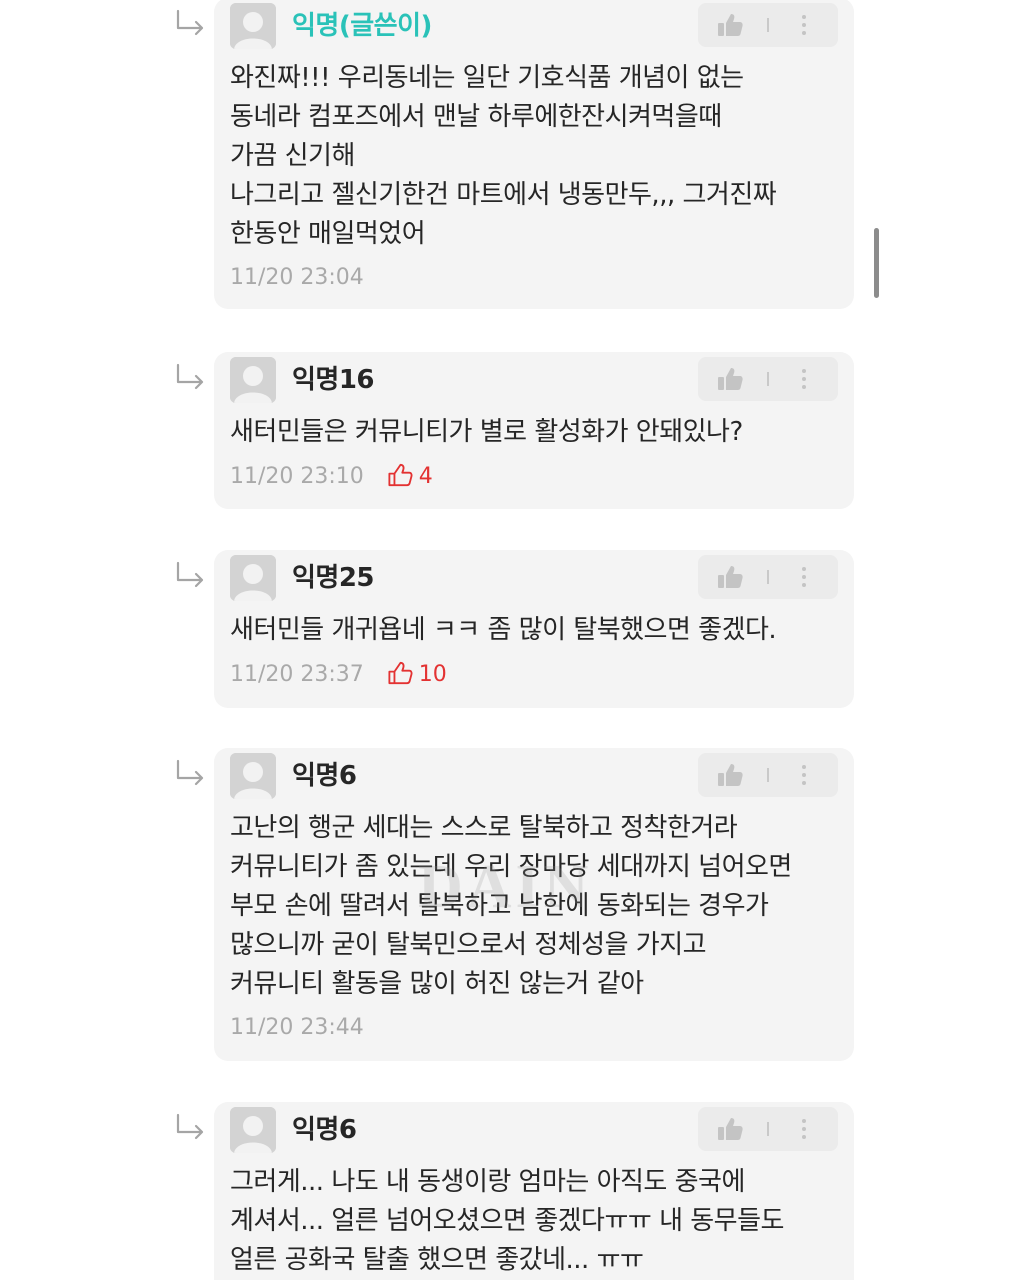 This screenshot has width=1024, height=1280. What do you see at coordinates (425, 476) in the screenshot?
I see `like-count-value: 4` at bounding box center [425, 476].